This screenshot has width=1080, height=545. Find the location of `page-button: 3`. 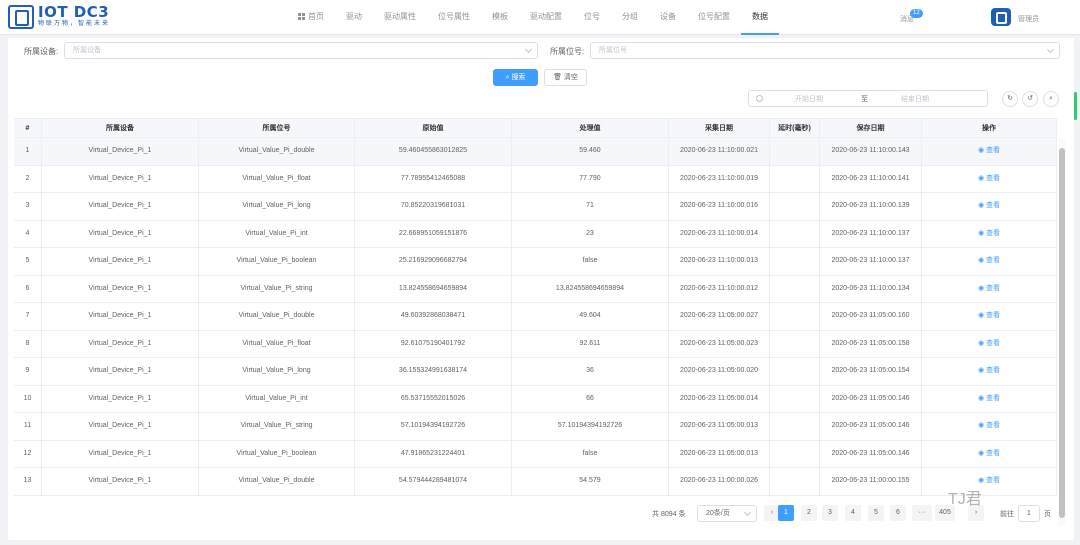

page-button: 3 is located at coordinates (830, 513).